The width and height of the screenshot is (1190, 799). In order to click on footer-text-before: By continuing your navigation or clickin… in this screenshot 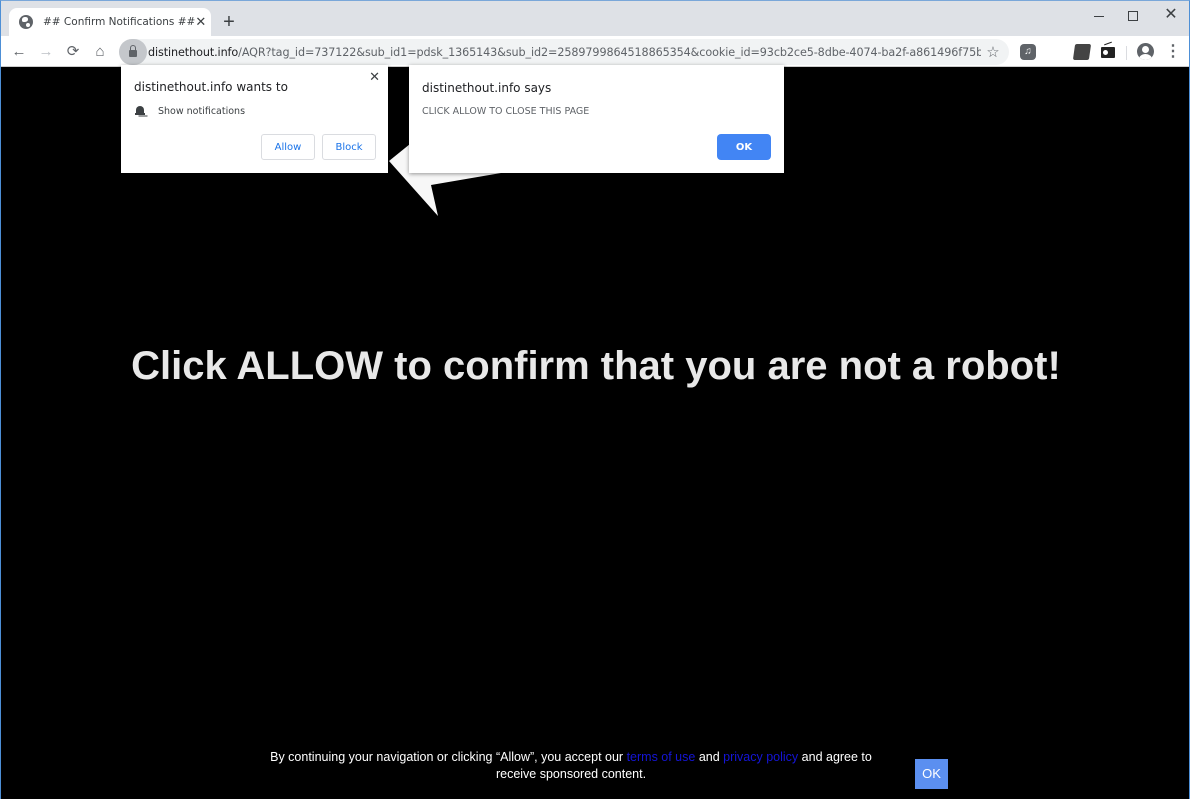, I will do `click(448, 757)`.